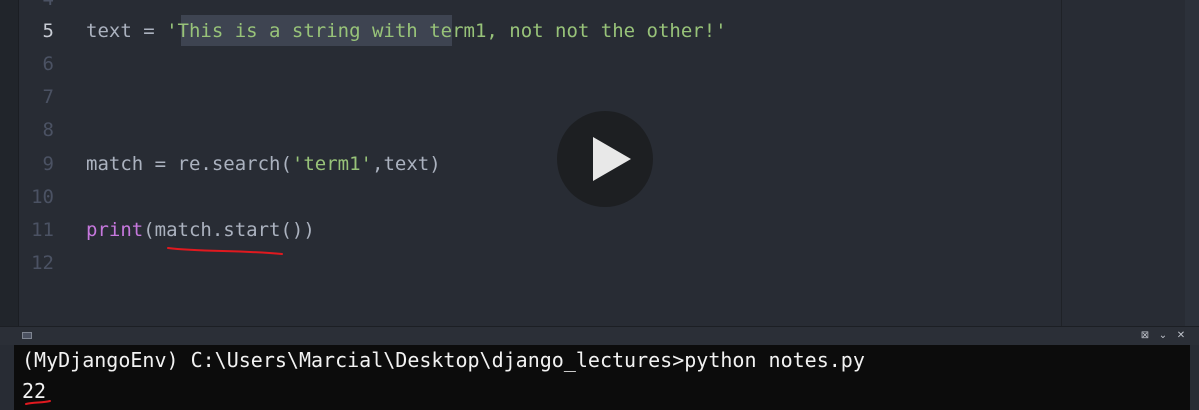 Image resolution: width=1199 pixels, height=410 pixels. What do you see at coordinates (234, 164) in the screenshot?
I see `code-call: re.search(` at bounding box center [234, 164].